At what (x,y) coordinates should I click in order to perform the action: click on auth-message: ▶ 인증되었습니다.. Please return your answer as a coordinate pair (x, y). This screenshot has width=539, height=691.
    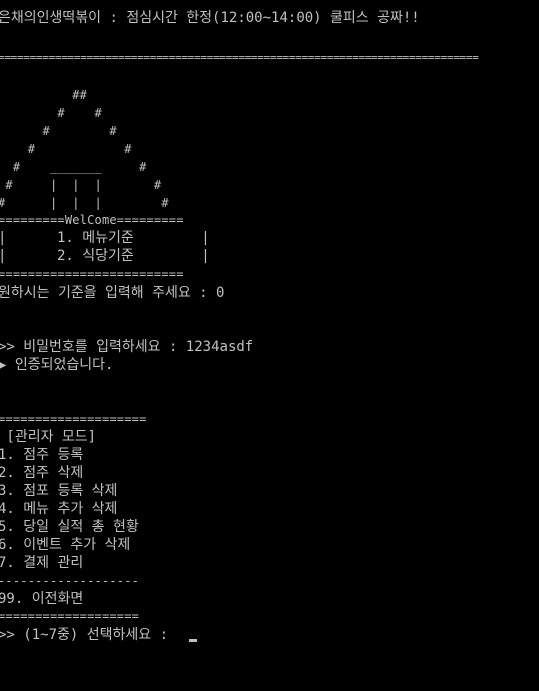
    Looking at the image, I should click on (57, 365).